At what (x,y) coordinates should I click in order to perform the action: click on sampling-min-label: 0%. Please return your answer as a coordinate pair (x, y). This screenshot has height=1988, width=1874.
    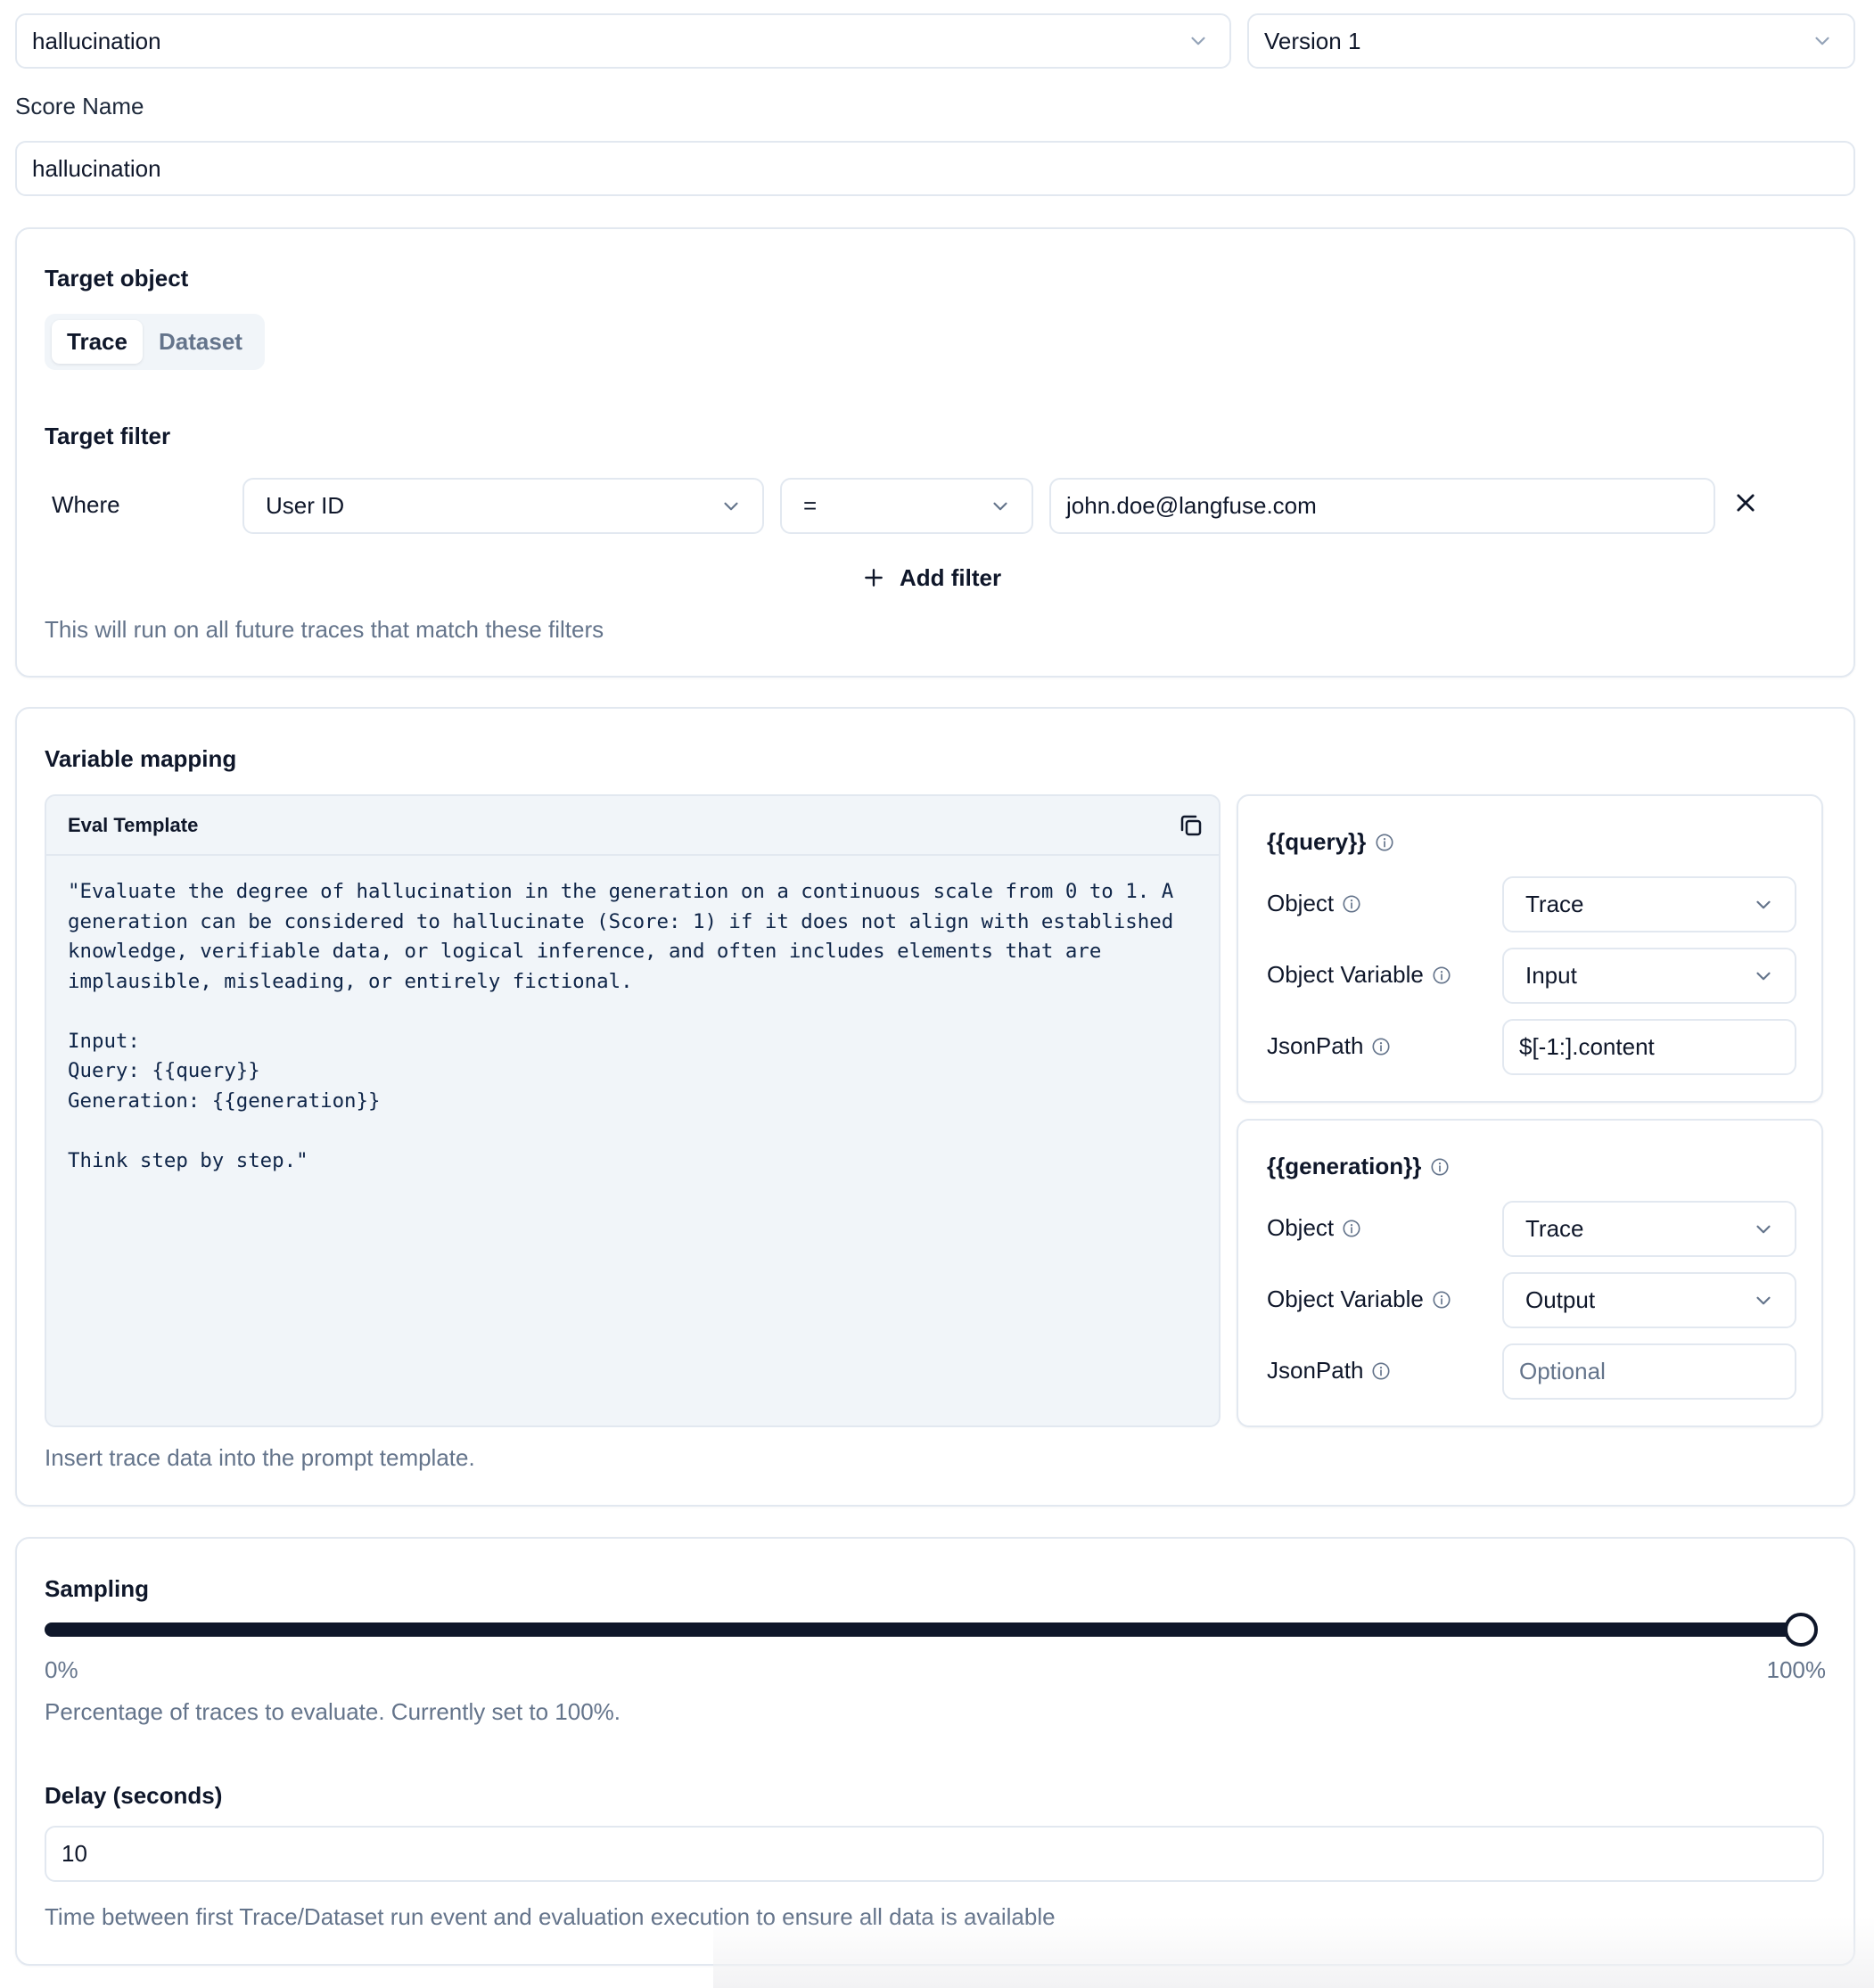
    Looking at the image, I should click on (62, 1669).